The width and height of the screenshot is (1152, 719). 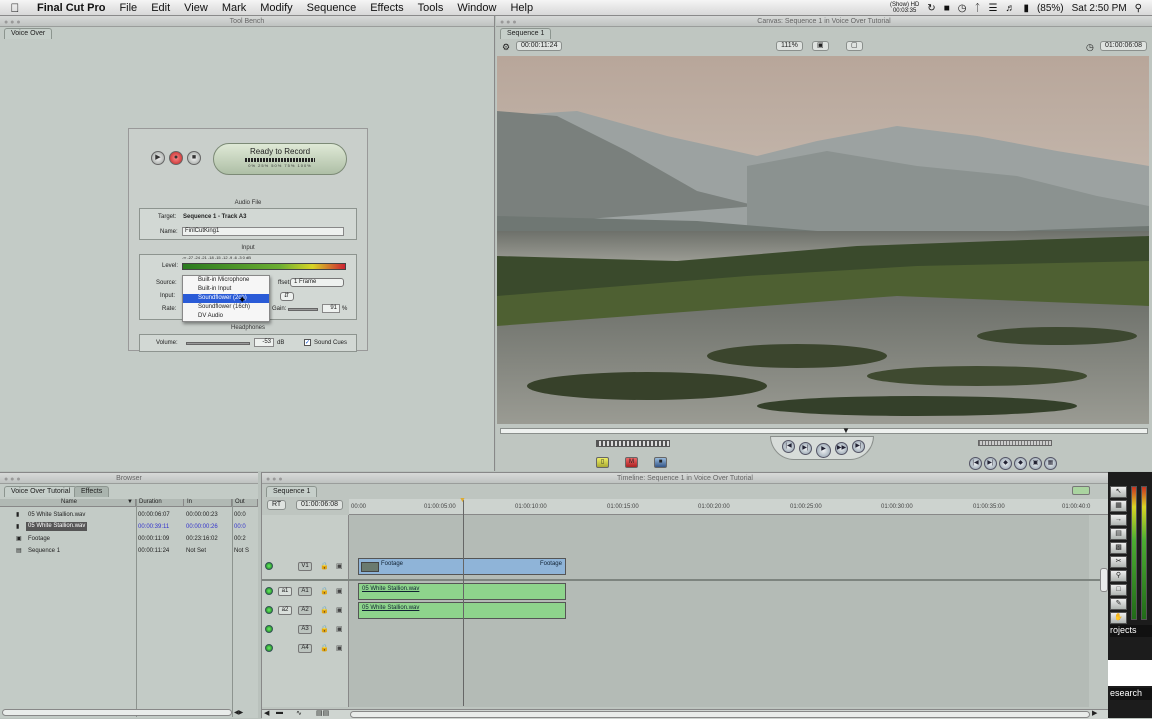 What do you see at coordinates (1118, 576) in the screenshot?
I see `zoom-tool-icon: ⚲` at bounding box center [1118, 576].